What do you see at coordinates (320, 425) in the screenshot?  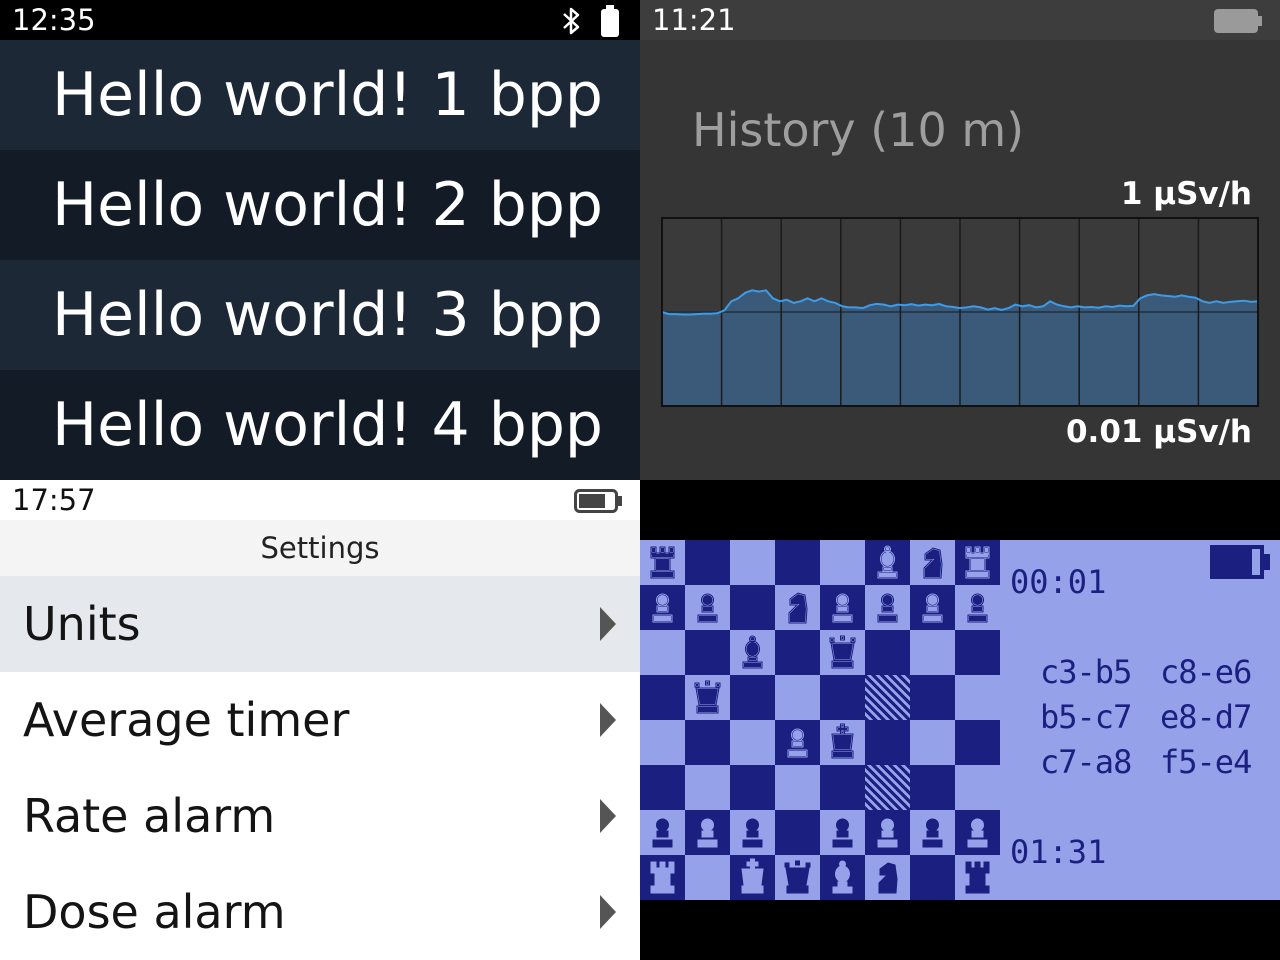 I see `list-item: Hello world! 4 bpp` at bounding box center [320, 425].